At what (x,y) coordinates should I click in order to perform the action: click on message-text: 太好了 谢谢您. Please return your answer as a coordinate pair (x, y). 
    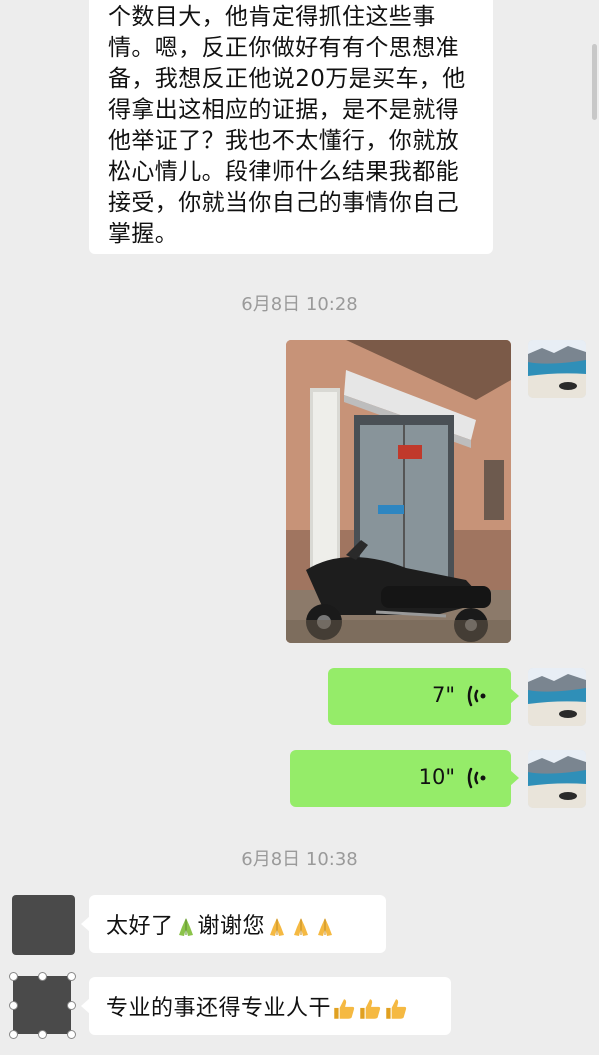
    Looking at the image, I should click on (221, 924).